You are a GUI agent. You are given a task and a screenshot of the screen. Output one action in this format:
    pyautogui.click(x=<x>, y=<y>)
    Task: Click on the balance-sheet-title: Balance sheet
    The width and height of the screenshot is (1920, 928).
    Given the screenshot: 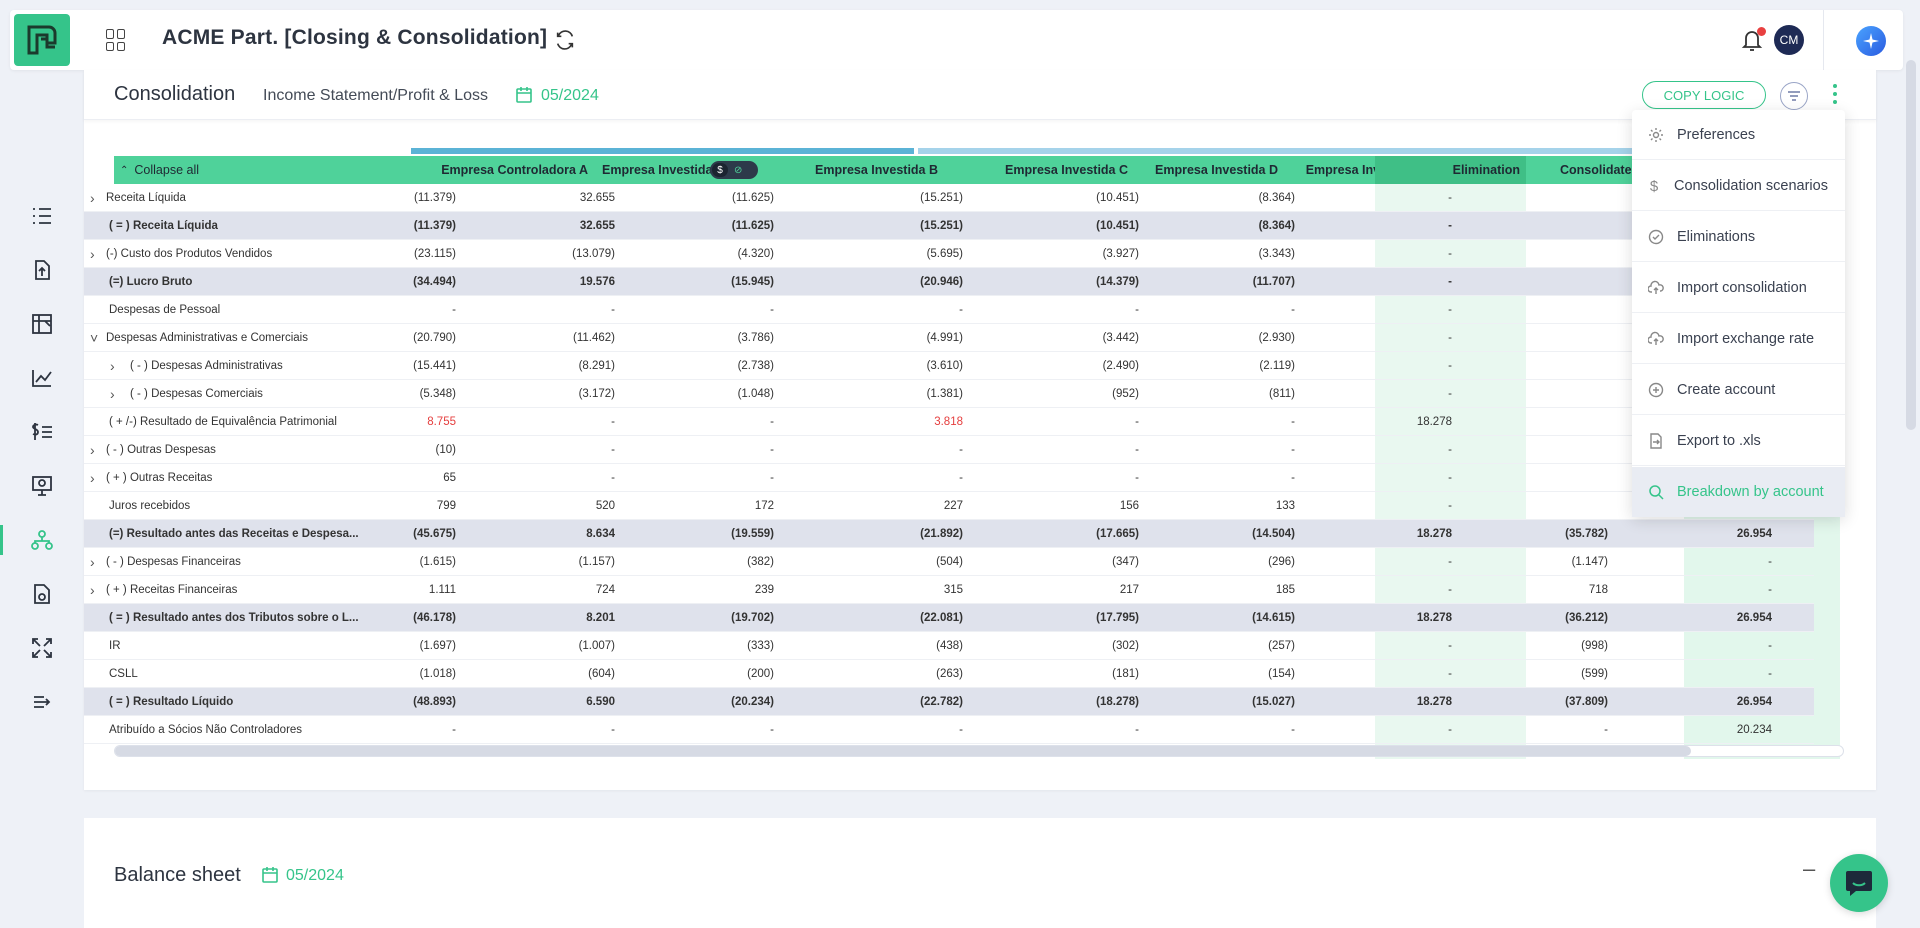 What is the action you would take?
    pyautogui.click(x=177, y=875)
    